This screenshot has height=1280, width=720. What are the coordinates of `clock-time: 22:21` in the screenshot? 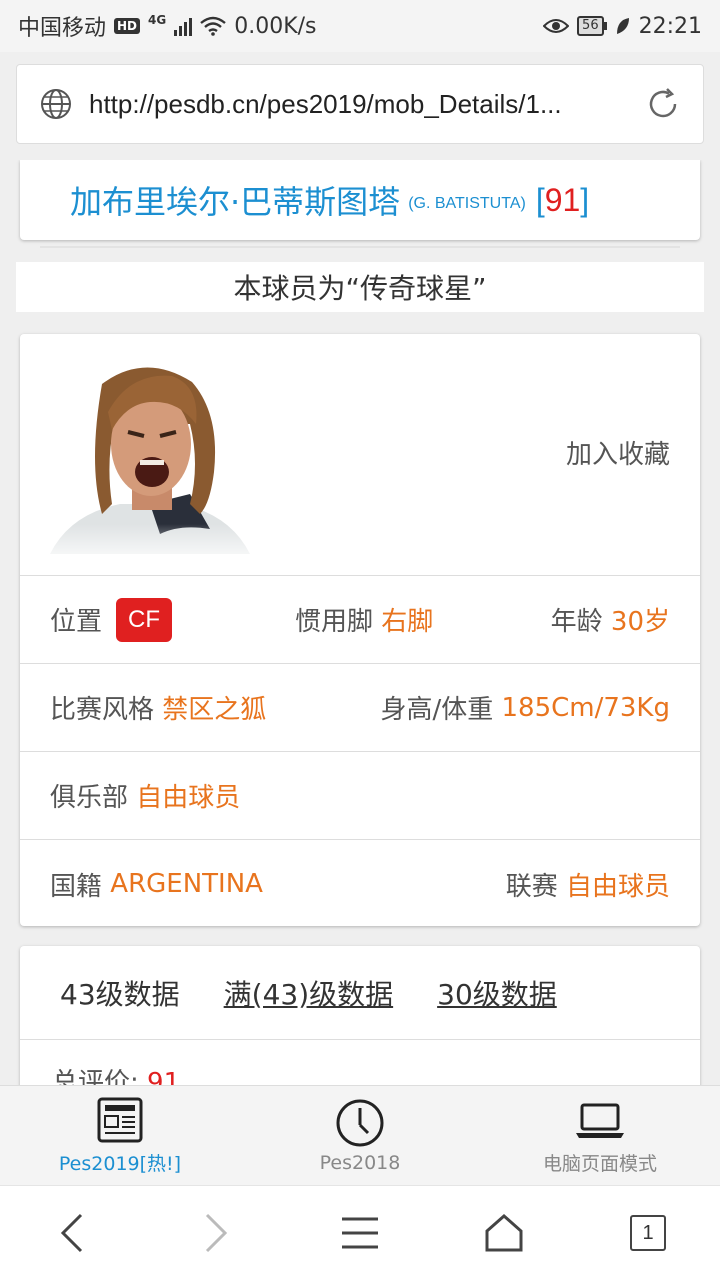 It's located at (670, 26).